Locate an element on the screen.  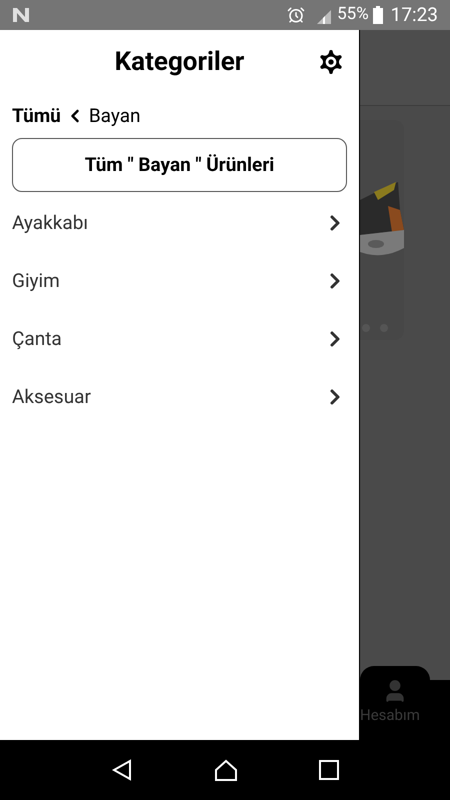
back-icon is located at coordinates (121, 770).